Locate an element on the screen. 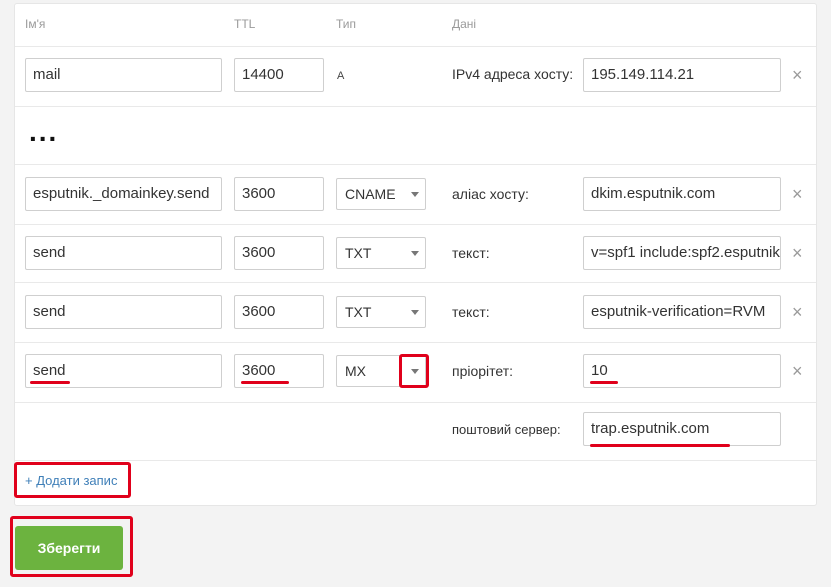 The width and height of the screenshot is (831, 587). type-select-value: CNAME is located at coordinates (370, 194).